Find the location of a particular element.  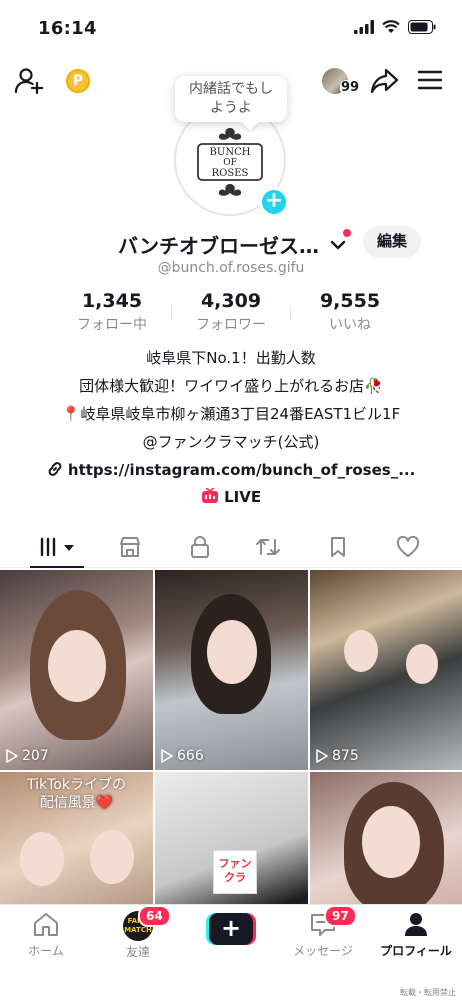

tabbar-home: ホーム is located at coordinates (46, 935).